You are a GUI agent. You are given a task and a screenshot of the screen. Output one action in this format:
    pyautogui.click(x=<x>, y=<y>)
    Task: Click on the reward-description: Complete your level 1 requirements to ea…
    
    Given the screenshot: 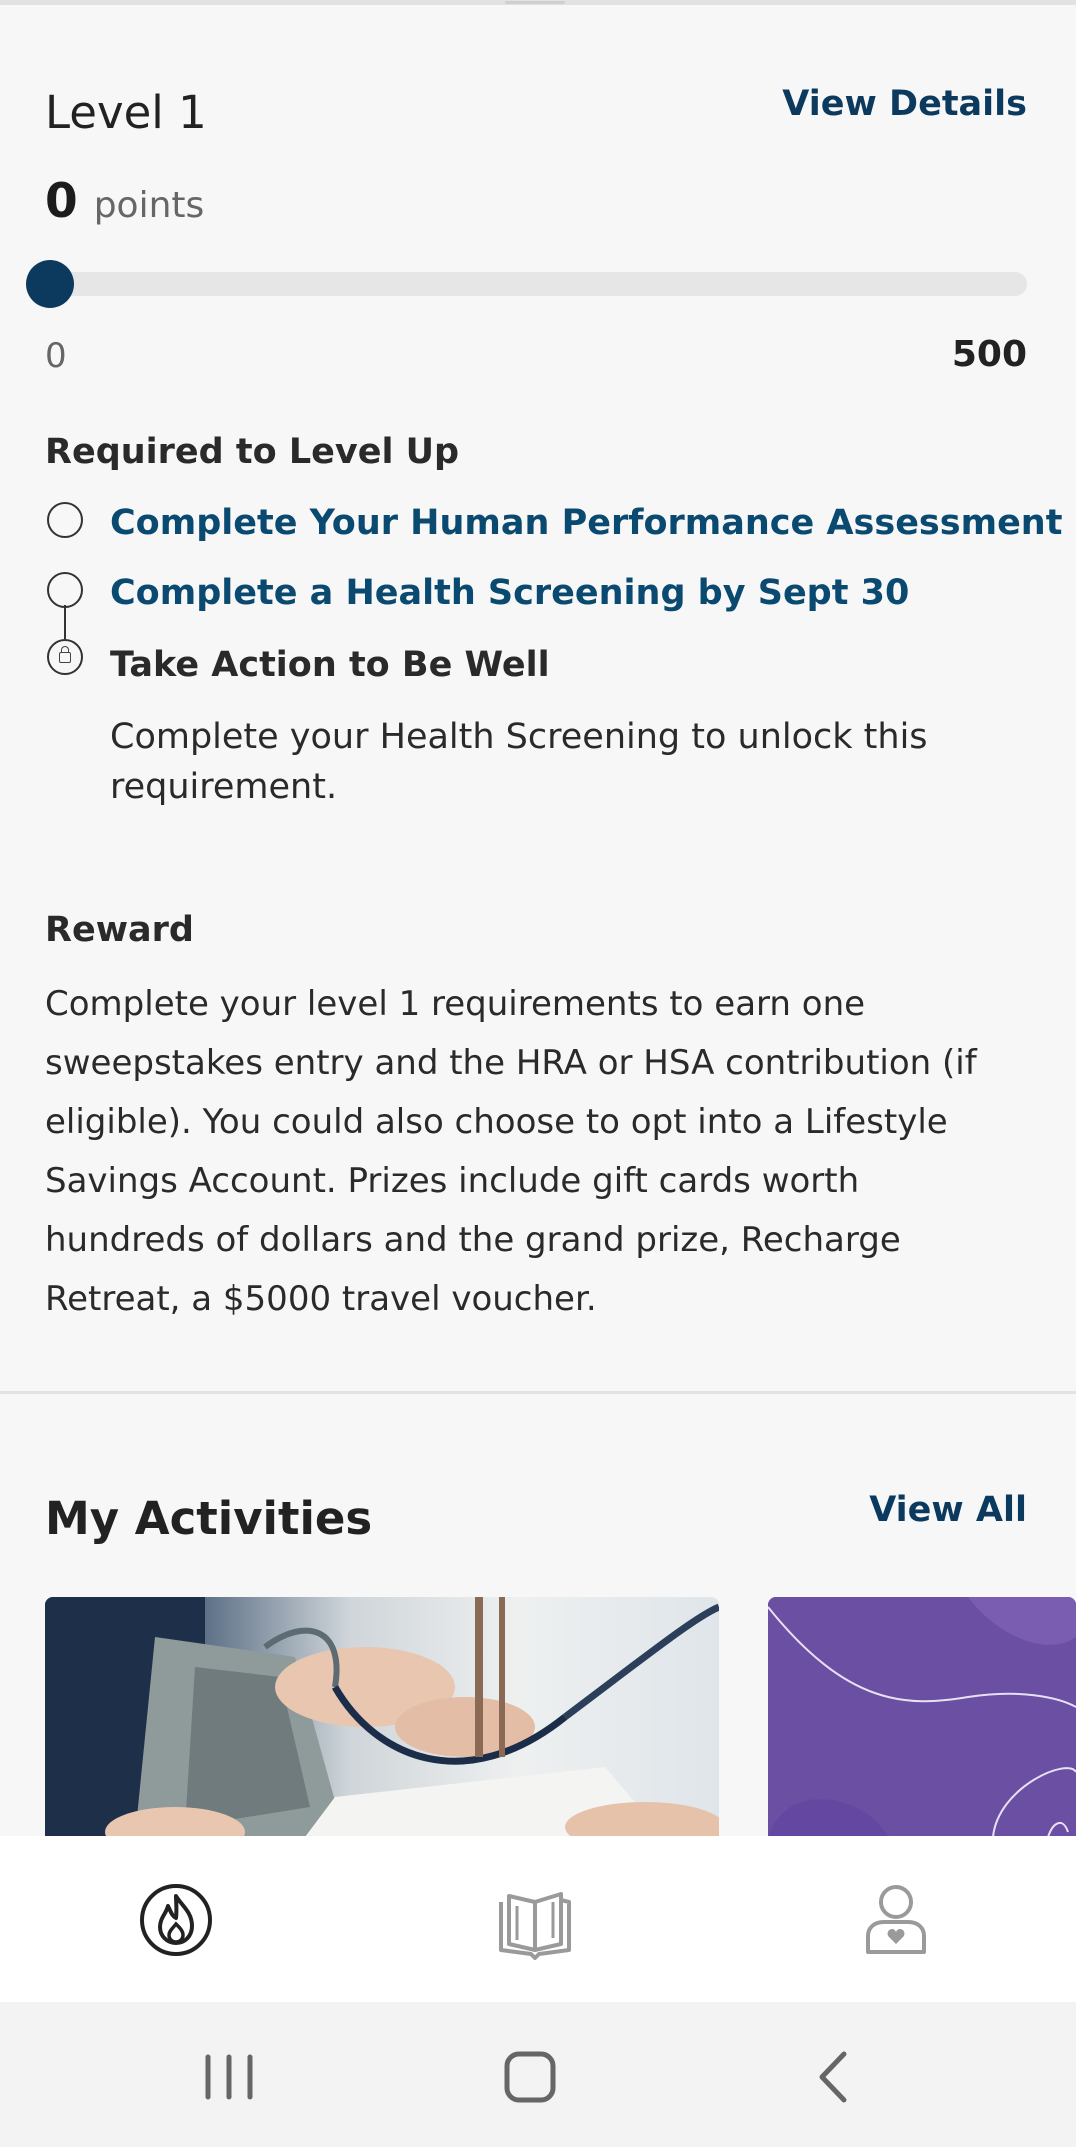 What is the action you would take?
    pyautogui.click(x=511, y=1151)
    